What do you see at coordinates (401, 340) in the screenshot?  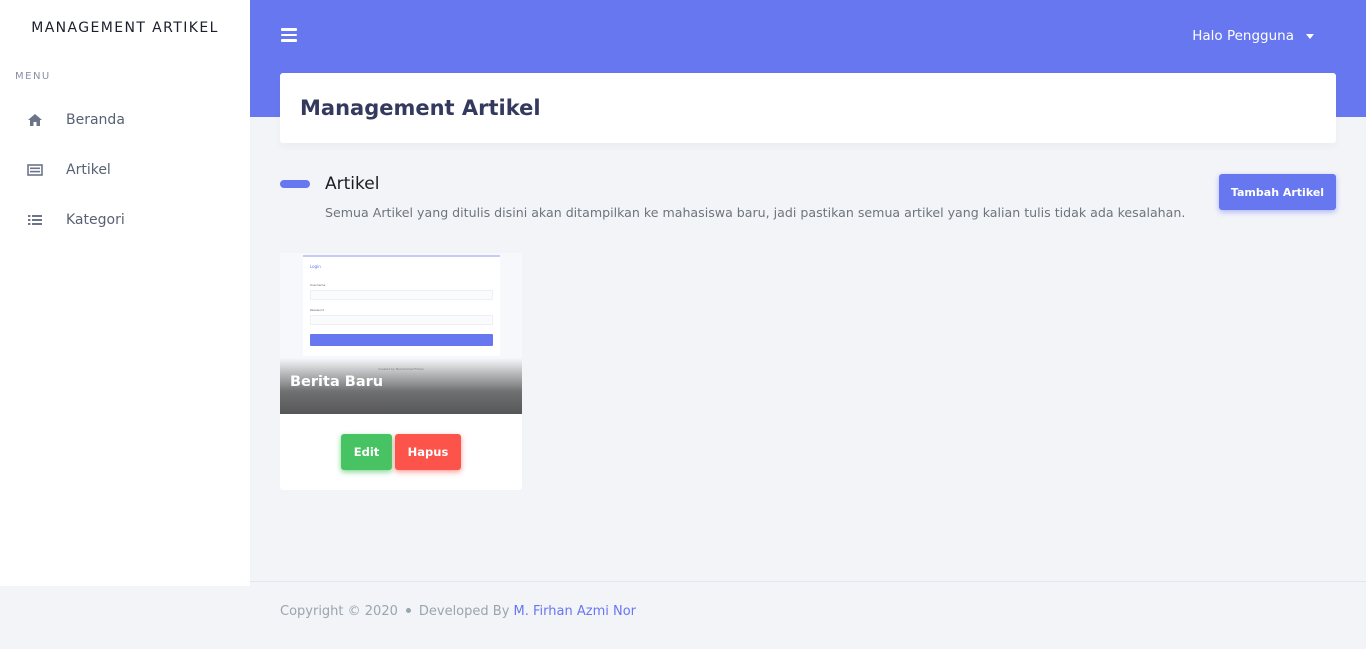 I see `thumbnail-button` at bounding box center [401, 340].